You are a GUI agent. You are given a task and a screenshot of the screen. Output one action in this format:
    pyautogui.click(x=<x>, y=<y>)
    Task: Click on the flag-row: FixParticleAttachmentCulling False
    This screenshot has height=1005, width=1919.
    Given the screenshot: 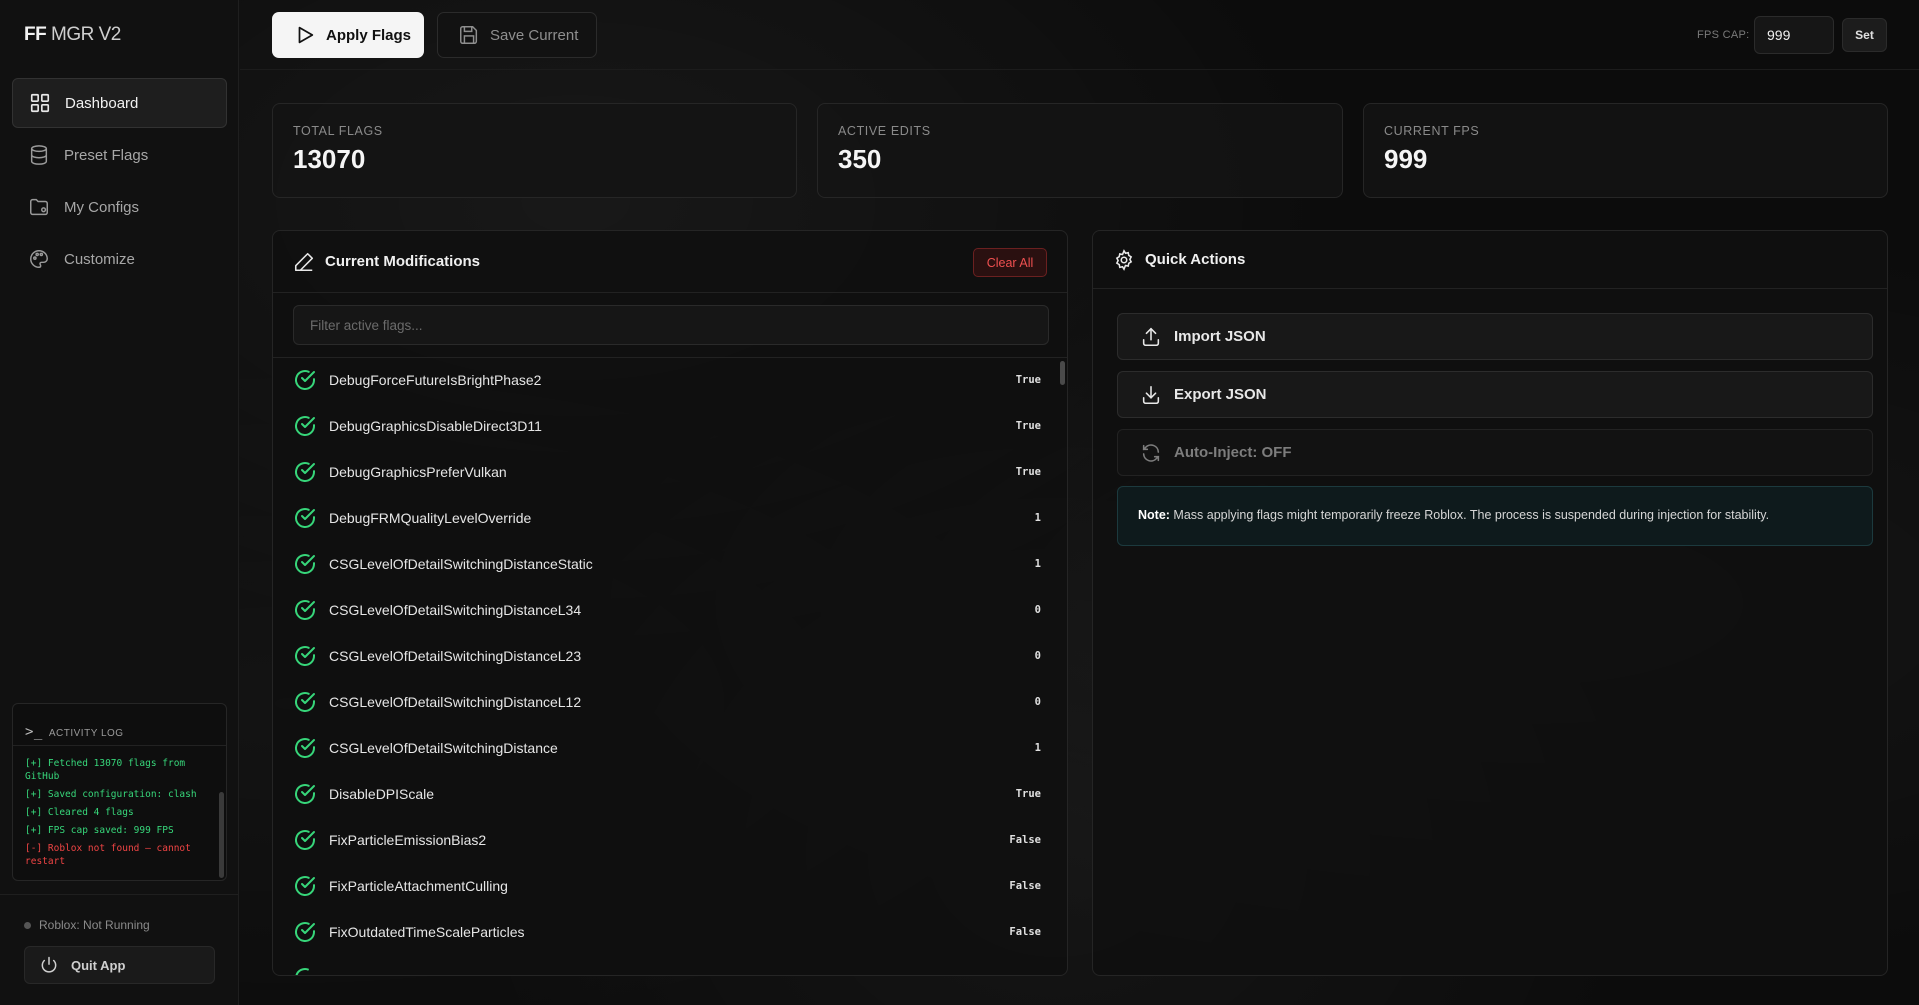 What is the action you would take?
    pyautogui.click(x=670, y=886)
    